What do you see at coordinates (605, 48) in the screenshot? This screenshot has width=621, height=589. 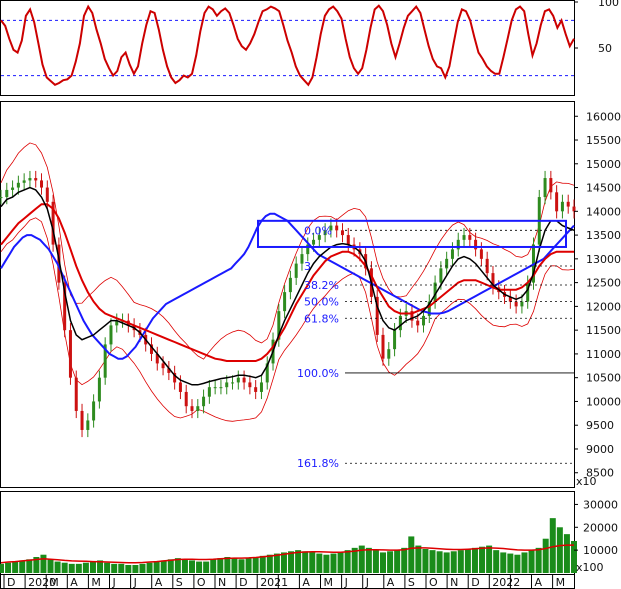 I see `oscillator-tick-label: 50` at bounding box center [605, 48].